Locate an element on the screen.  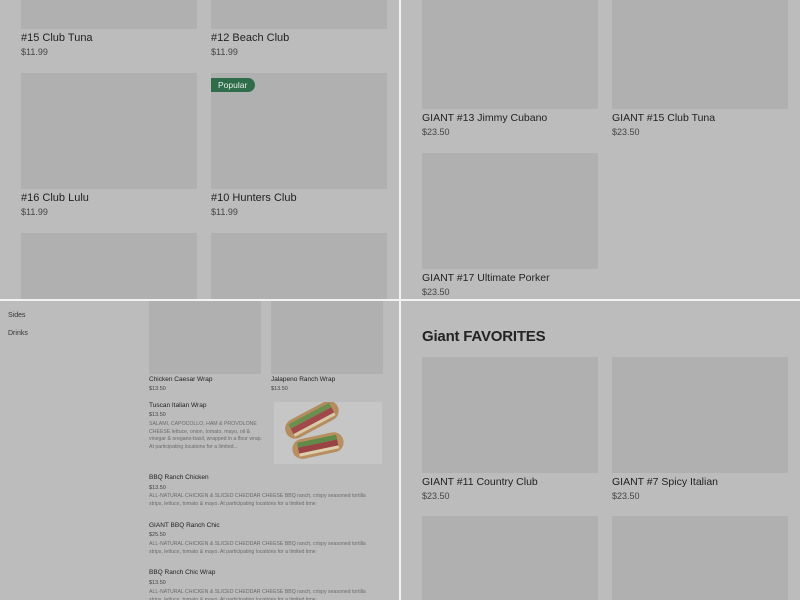
popular-badge: Popular is located at coordinates (233, 85).